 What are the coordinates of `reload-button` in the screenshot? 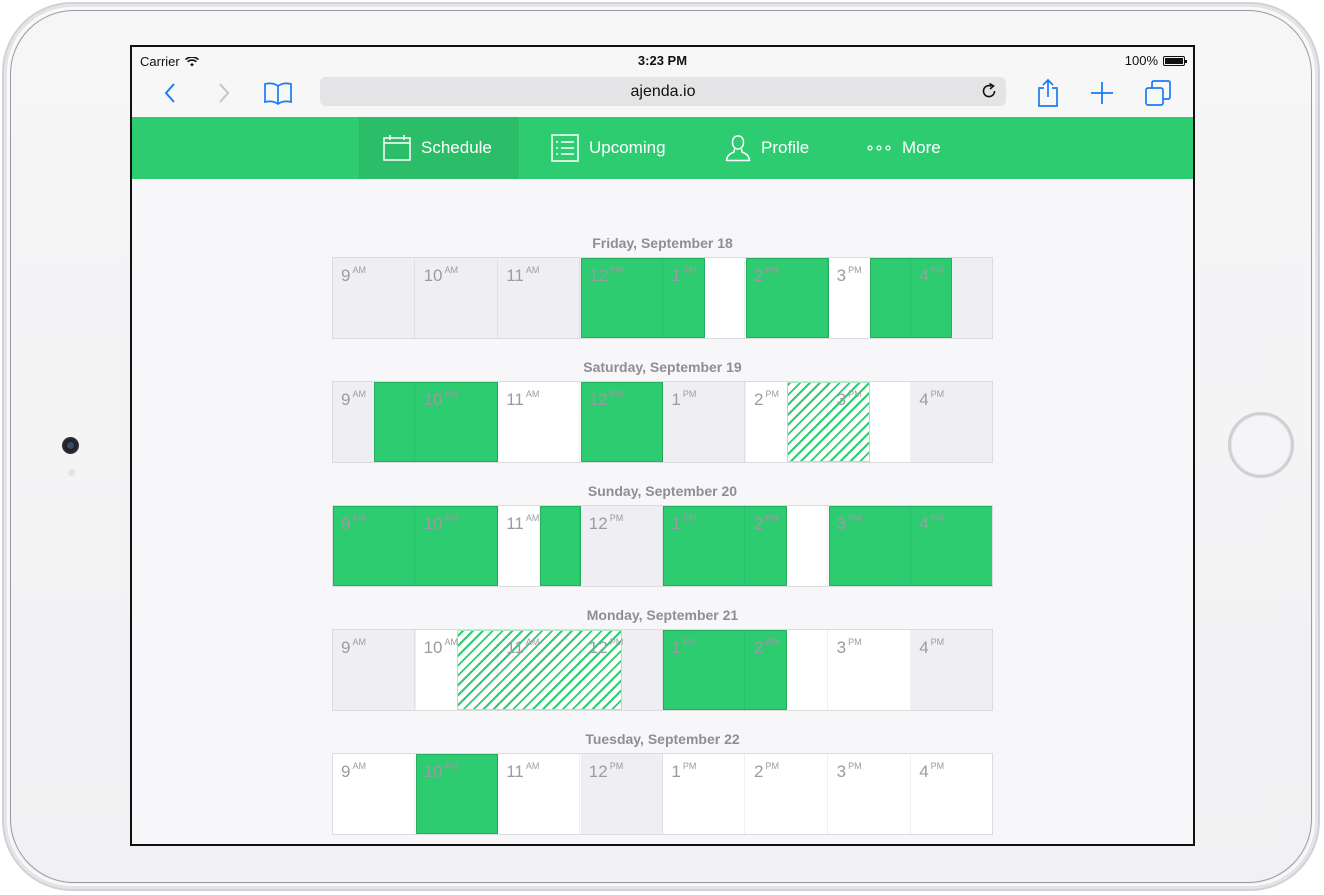 It's located at (989, 93).